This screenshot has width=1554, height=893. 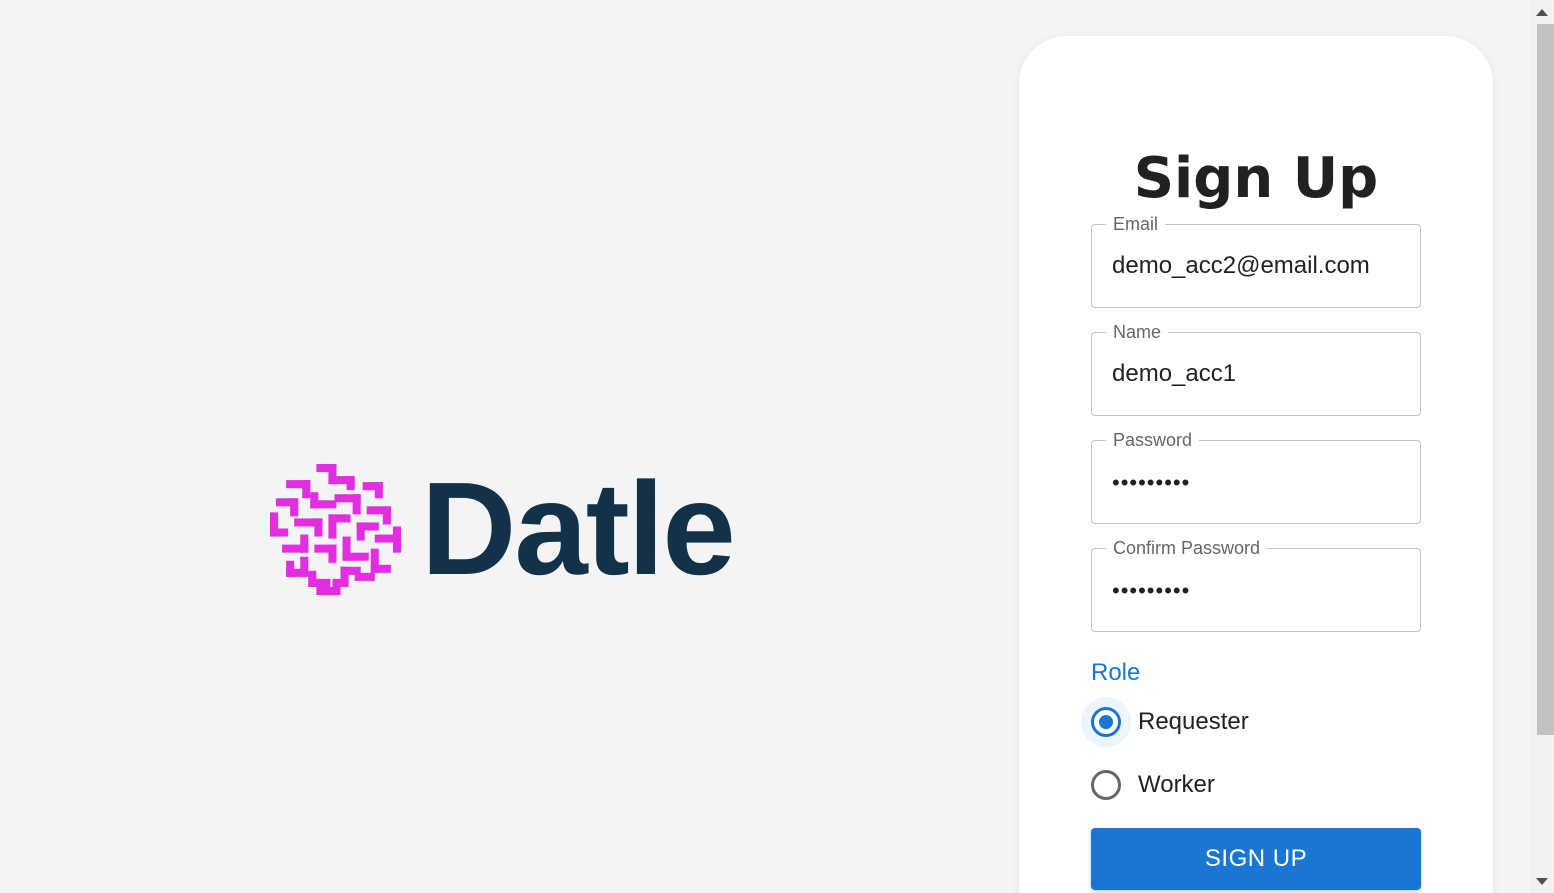 I want to click on password-input: •••••••••, so click(x=1258, y=482).